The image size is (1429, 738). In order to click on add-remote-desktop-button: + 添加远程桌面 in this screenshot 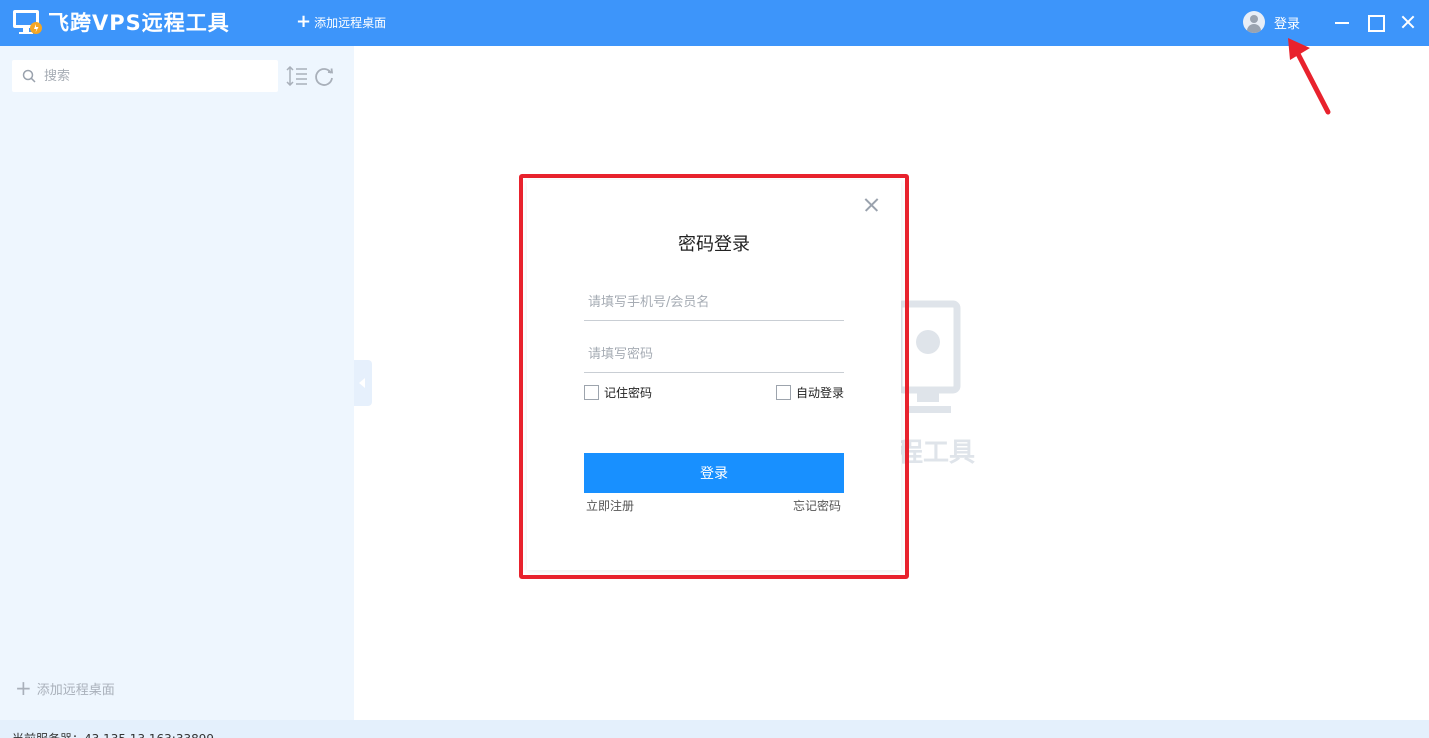, I will do `click(341, 22)`.